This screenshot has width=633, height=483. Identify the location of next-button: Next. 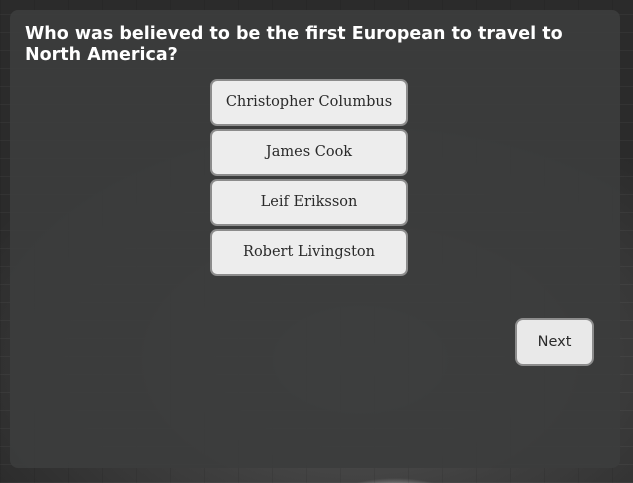
(554, 342).